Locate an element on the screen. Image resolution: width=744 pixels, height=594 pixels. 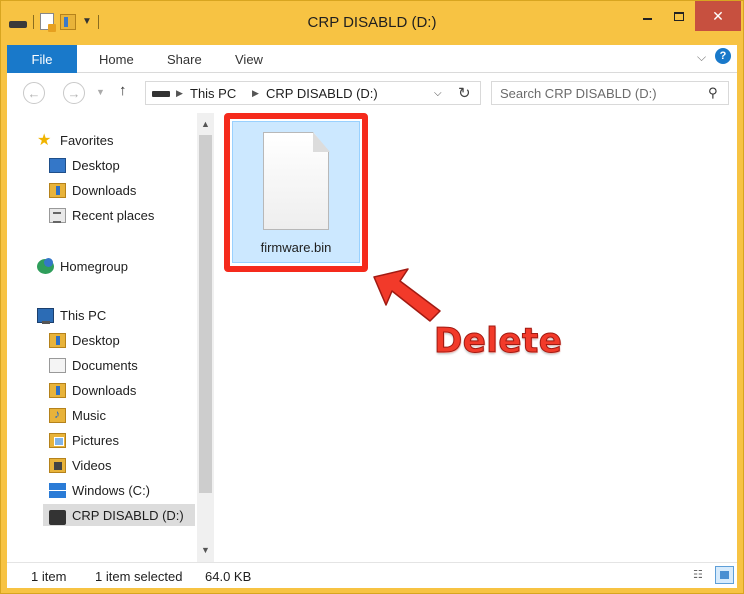
star-icon: ★ is located at coordinates (44, 140).